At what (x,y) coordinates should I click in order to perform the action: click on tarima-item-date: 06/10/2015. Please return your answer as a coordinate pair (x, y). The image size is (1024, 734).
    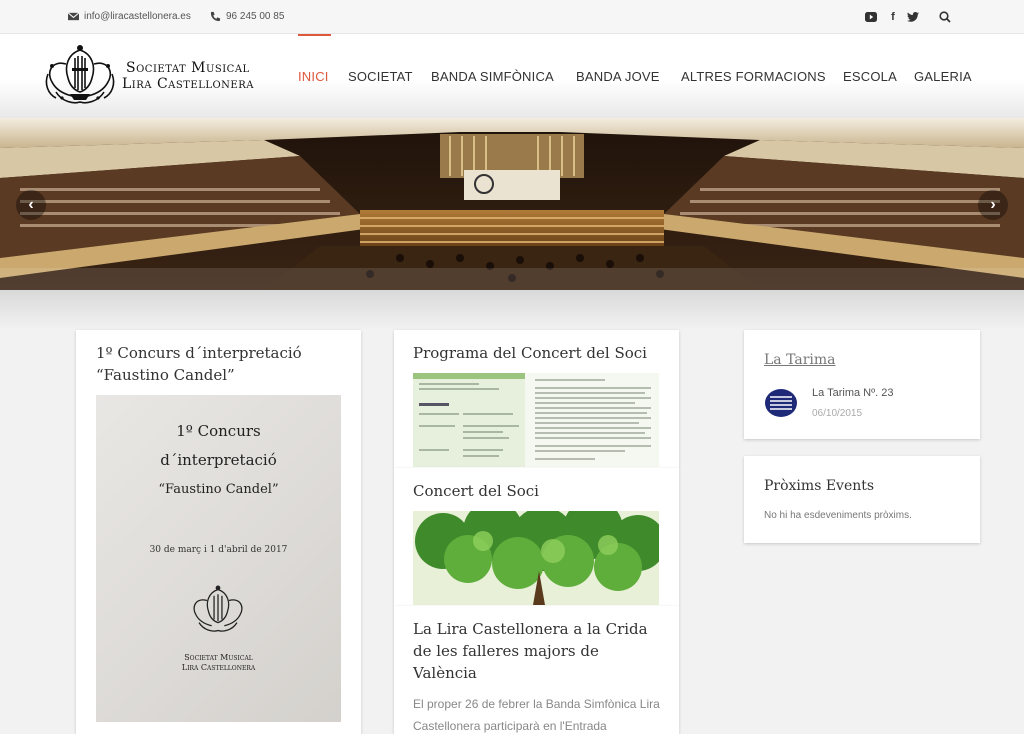
    Looking at the image, I should click on (837, 413).